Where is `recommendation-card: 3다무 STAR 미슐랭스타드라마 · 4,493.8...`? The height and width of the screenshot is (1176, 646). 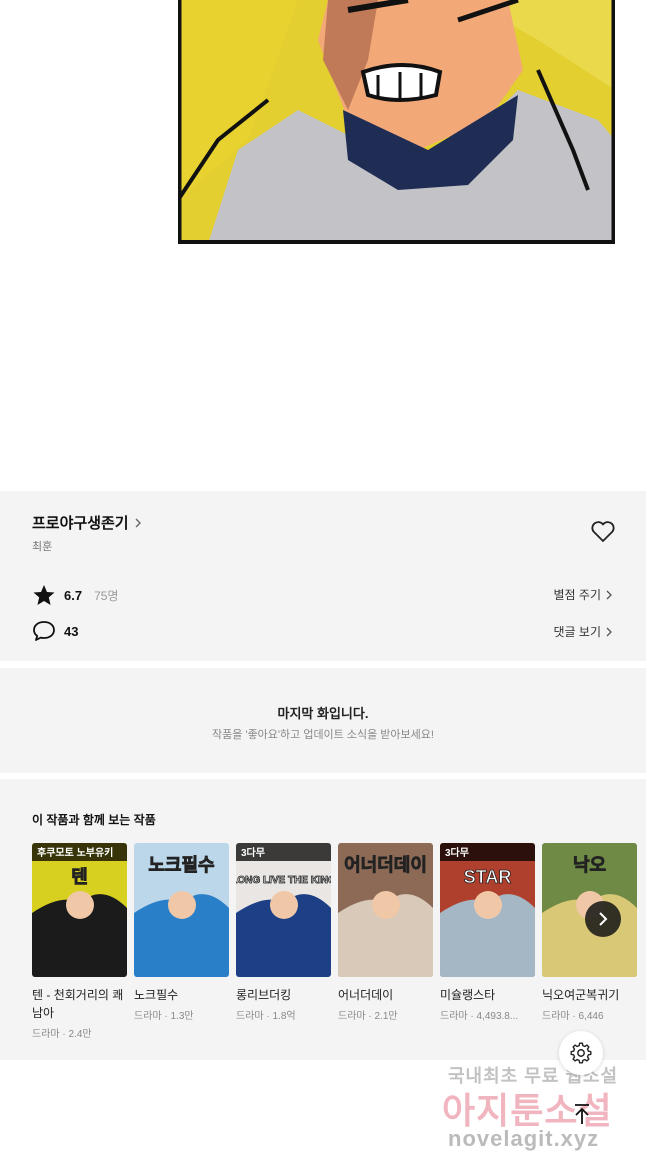
recommendation-card: 3다무 STAR 미슐랭스타드라마 · 4,493.8... is located at coordinates (487, 941).